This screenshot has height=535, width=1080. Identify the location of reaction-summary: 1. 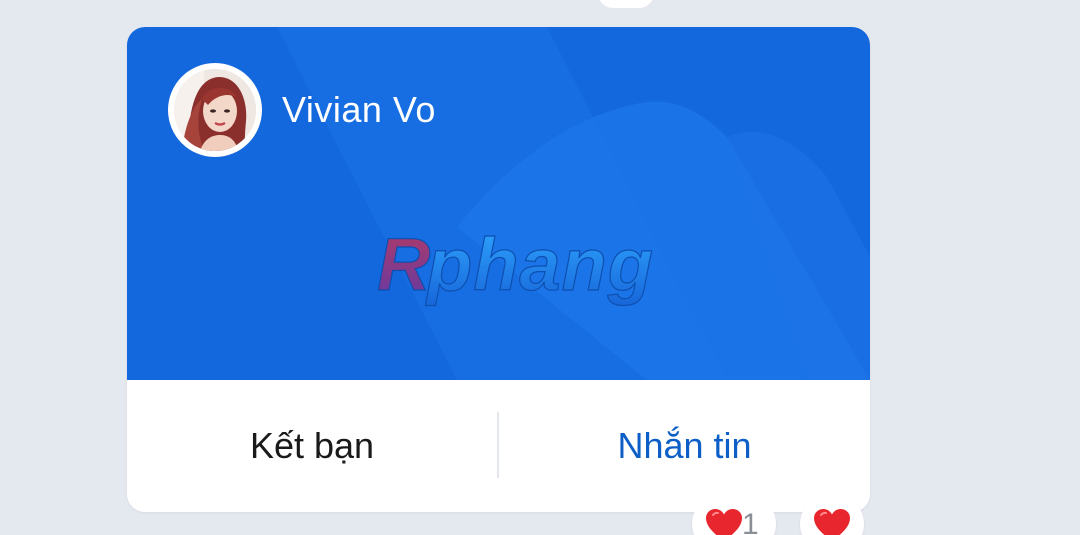
(734, 514).